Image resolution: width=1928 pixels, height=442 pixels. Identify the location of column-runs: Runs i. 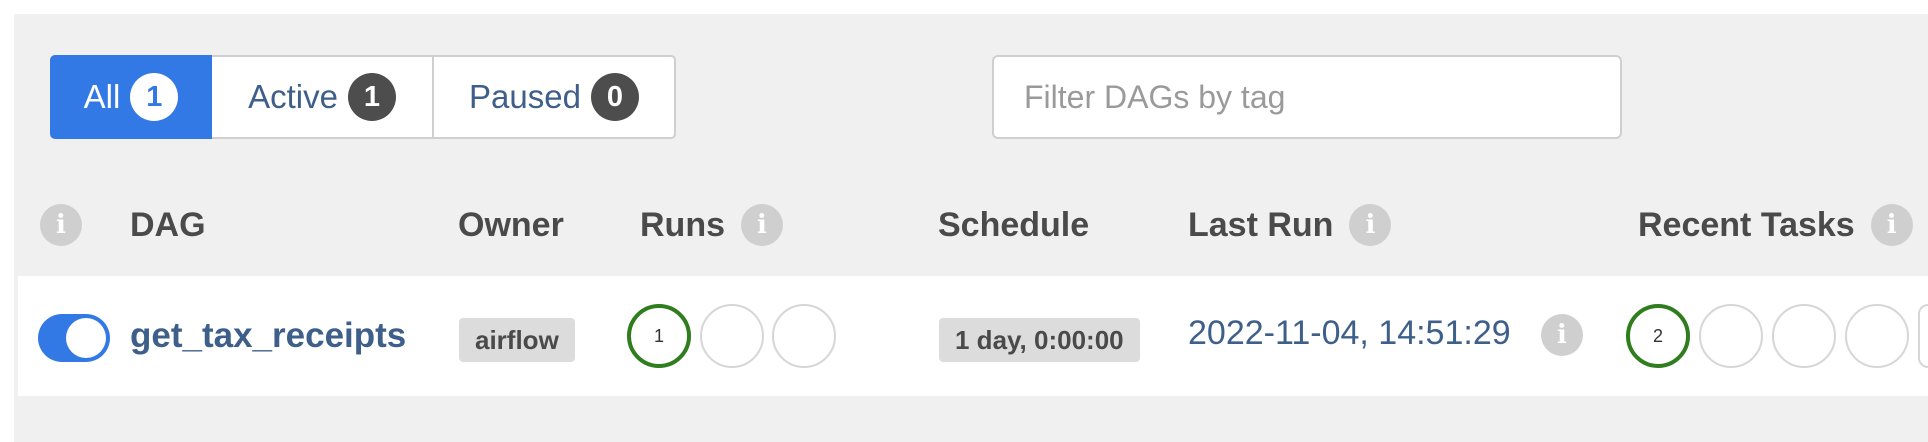
(711, 225).